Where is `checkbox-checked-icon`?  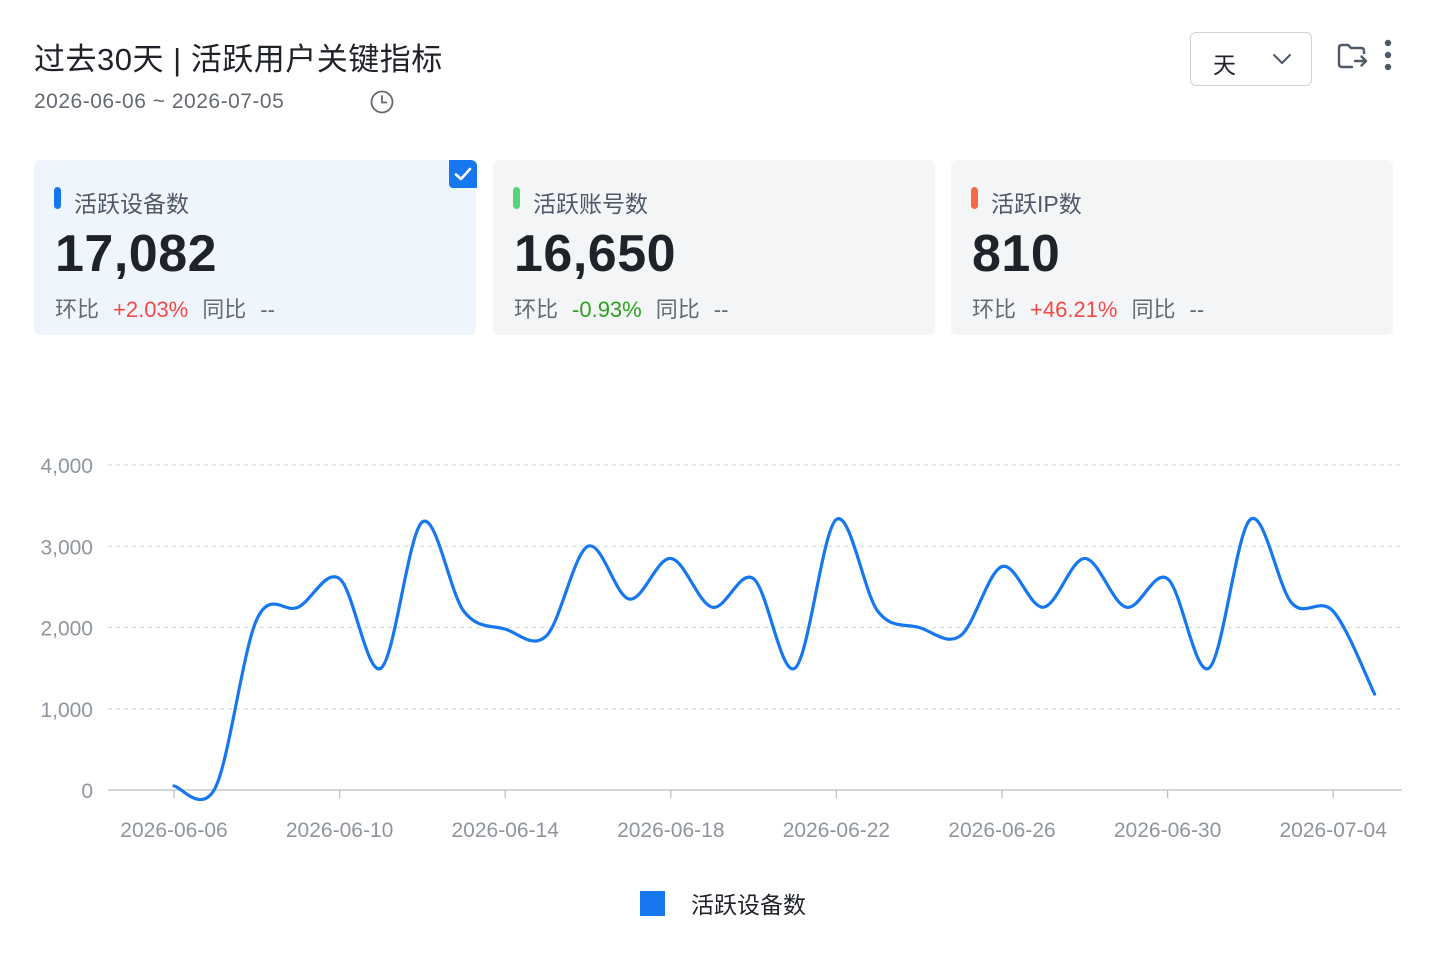
checkbox-checked-icon is located at coordinates (463, 174).